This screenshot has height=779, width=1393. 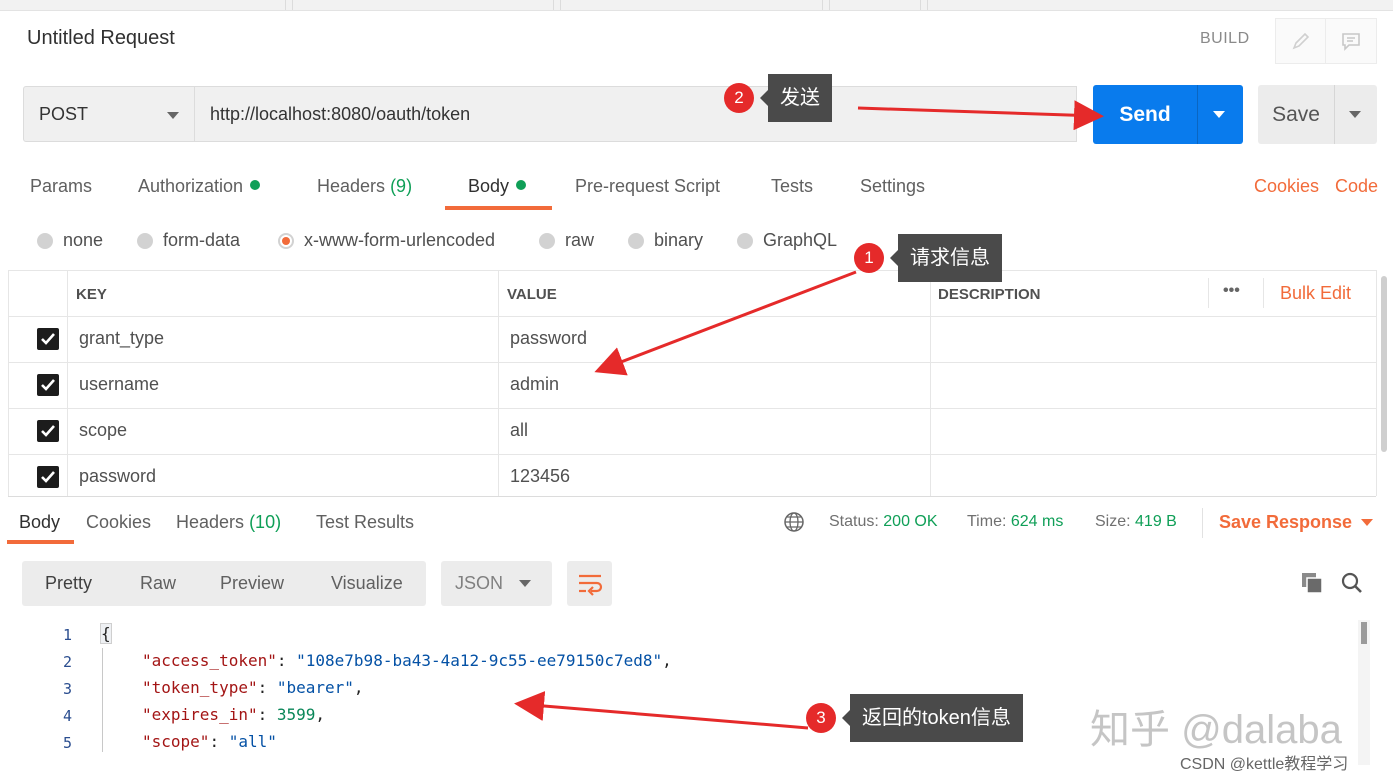 What do you see at coordinates (821, 718) in the screenshot?
I see `annotation-badge-3: 3` at bounding box center [821, 718].